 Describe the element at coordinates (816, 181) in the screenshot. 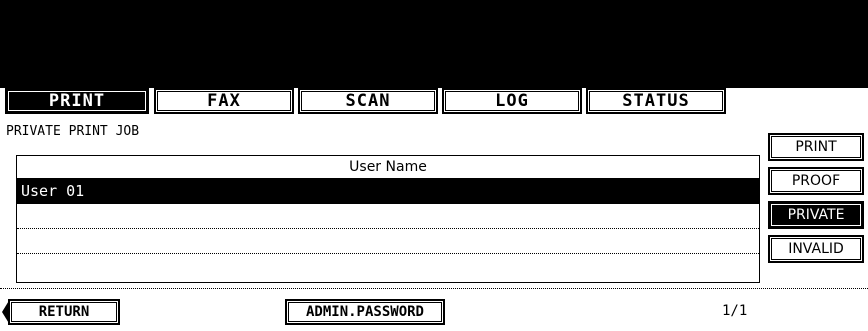

I see `proof-button: PROOF` at that location.